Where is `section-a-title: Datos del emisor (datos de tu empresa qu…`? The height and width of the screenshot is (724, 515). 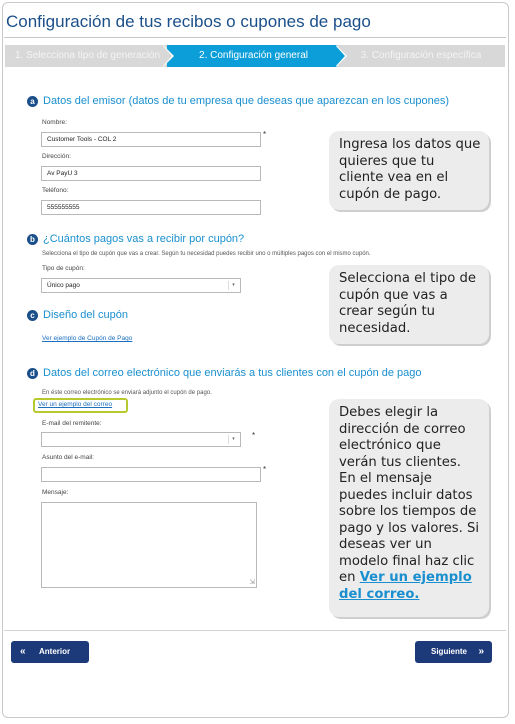 section-a-title: Datos del emisor (datos de tu empresa qu… is located at coordinates (246, 101).